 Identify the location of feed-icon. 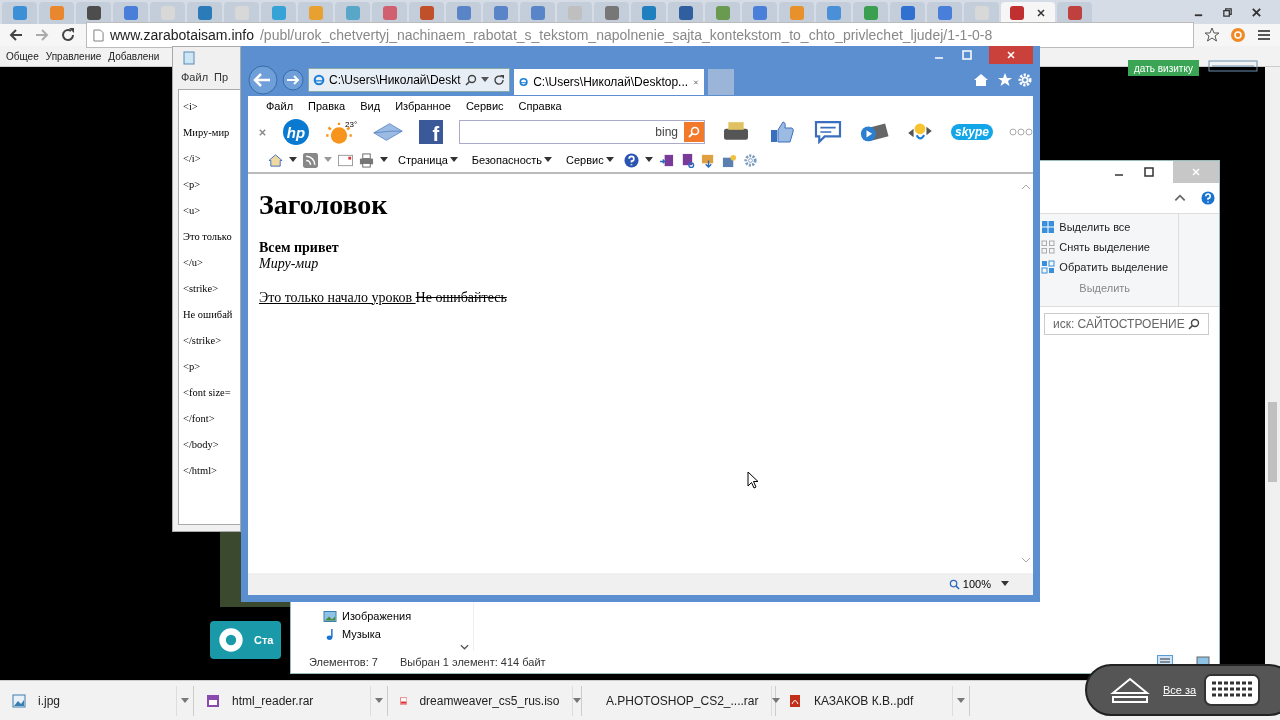
(310, 160).